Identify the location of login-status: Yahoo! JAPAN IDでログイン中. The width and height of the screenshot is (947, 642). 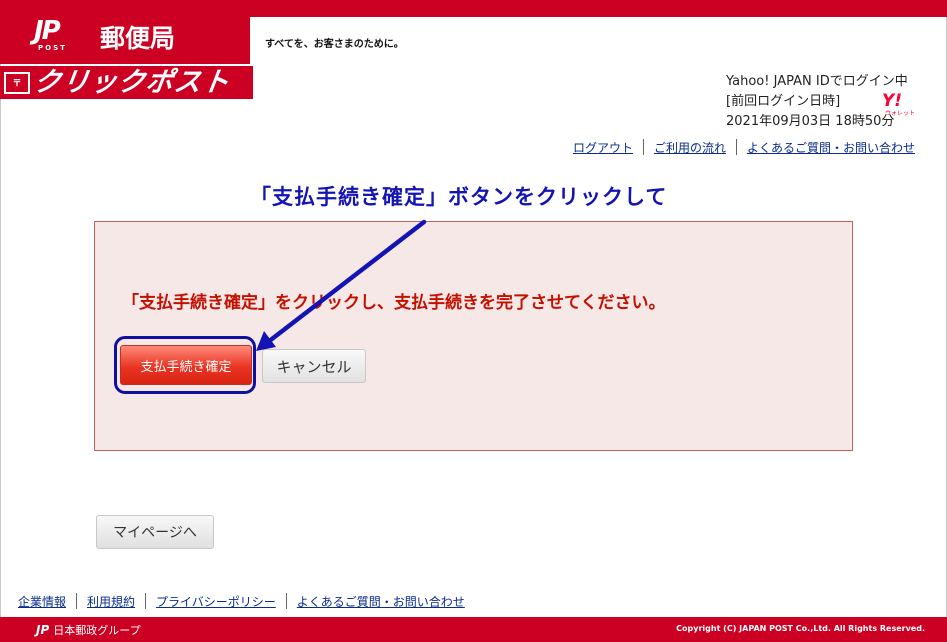
(817, 81).